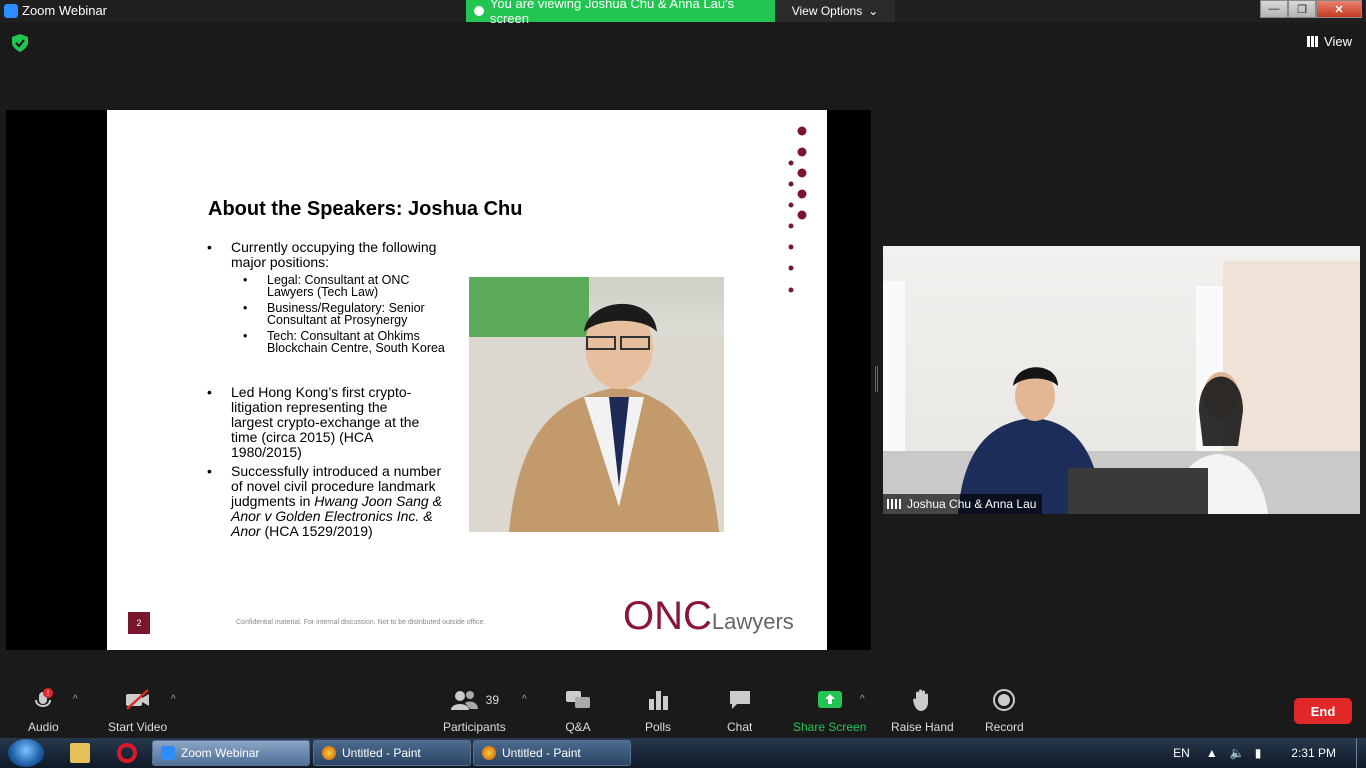 The width and height of the screenshot is (1366, 768). Describe the element at coordinates (658, 700) in the screenshot. I see `polls-icon` at that location.